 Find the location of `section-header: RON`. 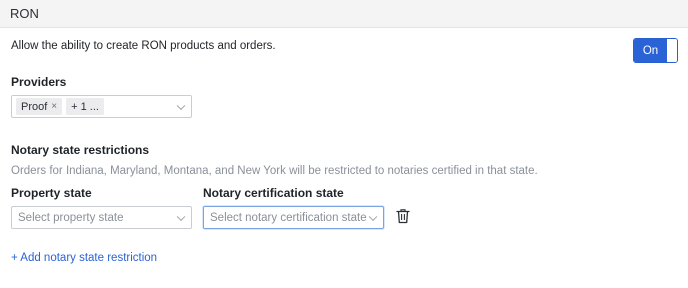

section-header: RON is located at coordinates (344, 14).